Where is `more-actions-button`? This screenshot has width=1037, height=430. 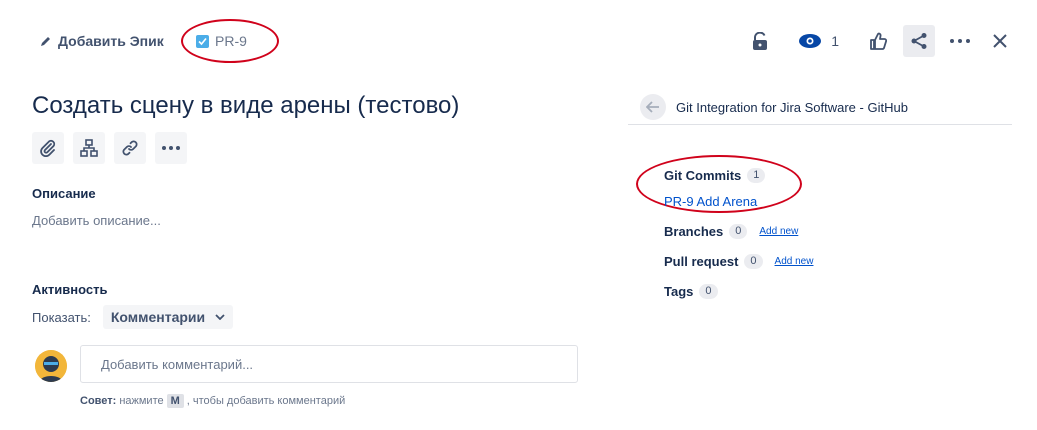
more-actions-button is located at coordinates (960, 41).